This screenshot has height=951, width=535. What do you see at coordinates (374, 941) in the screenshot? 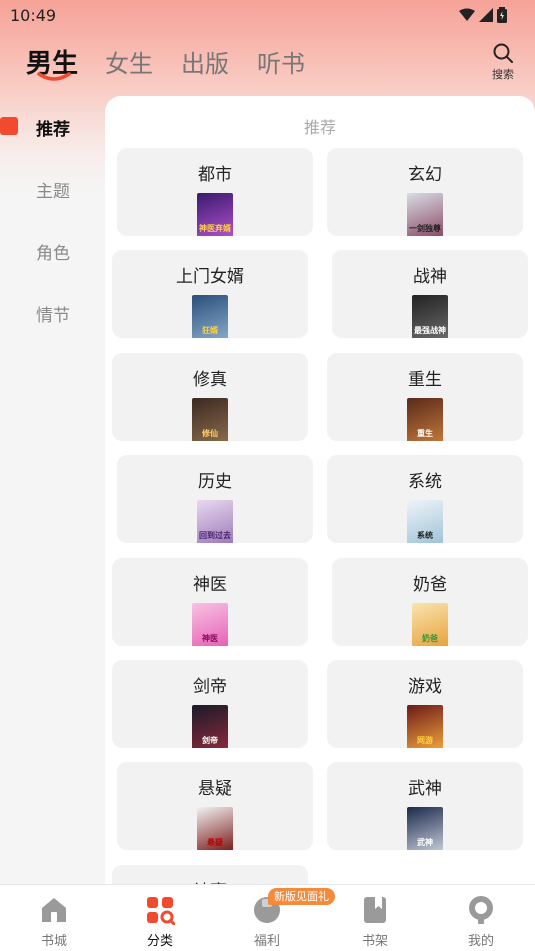
I see `nav-label: 书架` at bounding box center [374, 941].